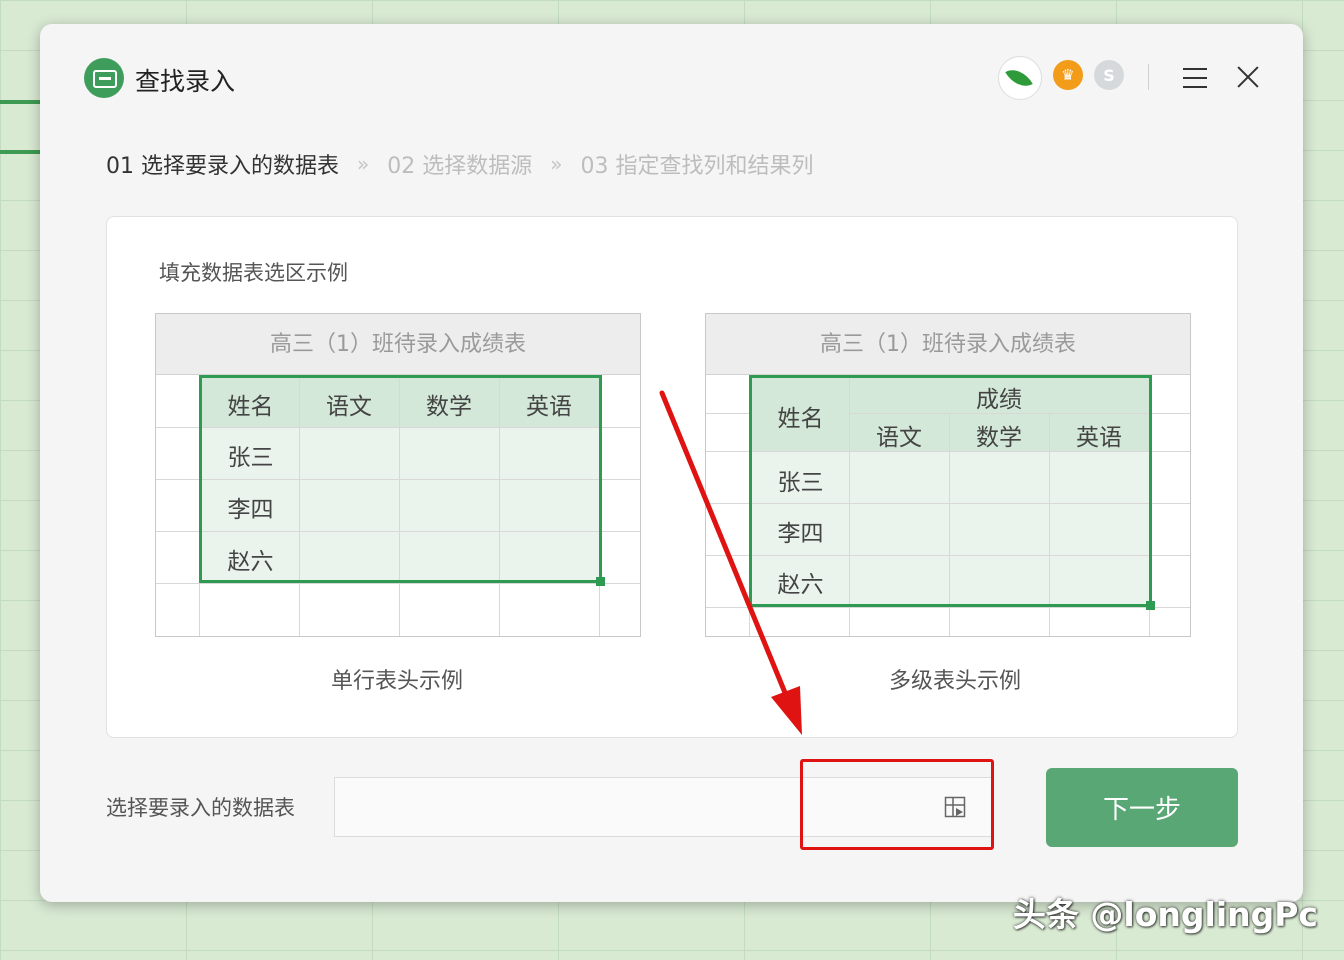 The width and height of the screenshot is (1344, 960). What do you see at coordinates (730, 562) in the screenshot?
I see `annotation-arrow` at bounding box center [730, 562].